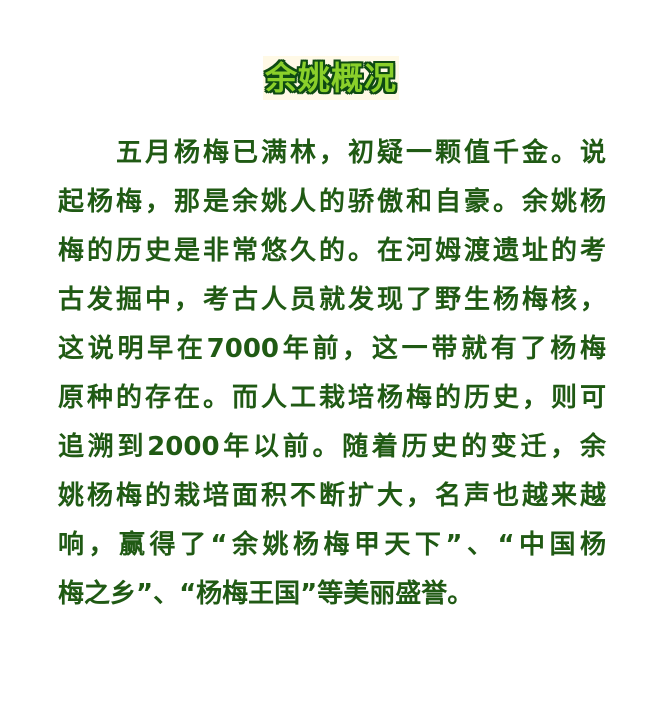 Image resolution: width=662 pixels, height=707 pixels. Describe the element at coordinates (361, 153) in the screenshot. I see `paragraph-line: 五月杨梅已满林，初疑一颗值千金。说` at that location.